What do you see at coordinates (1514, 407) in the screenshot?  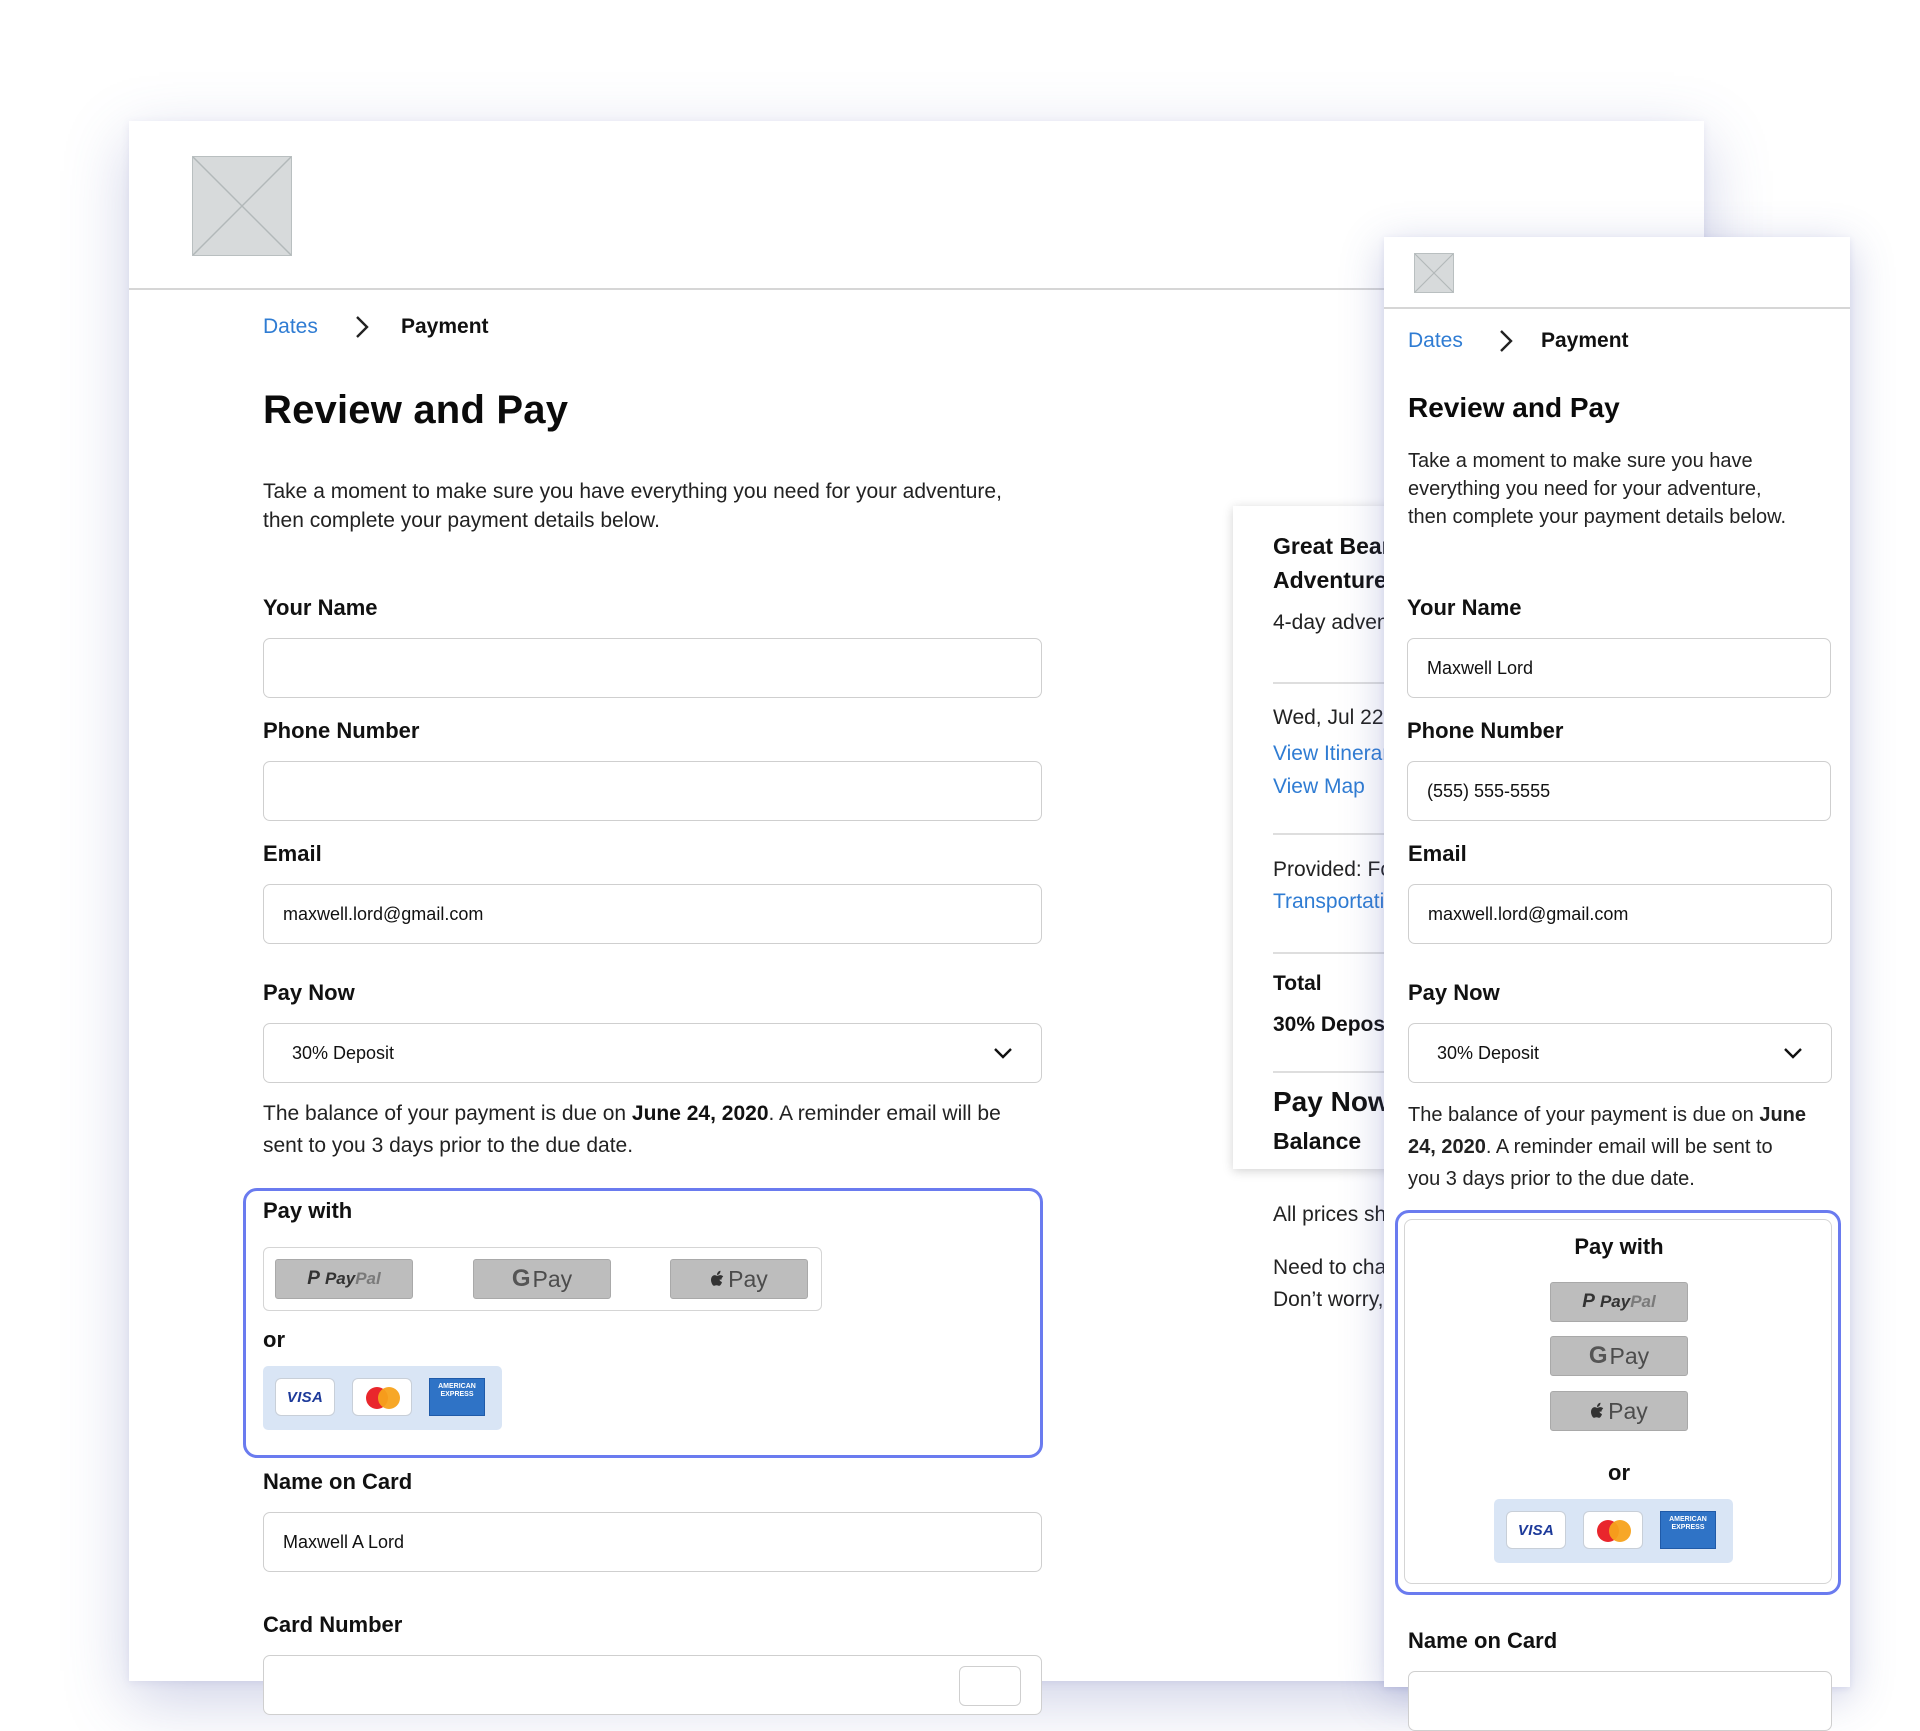 I see `page-title: Review and Pay` at bounding box center [1514, 407].